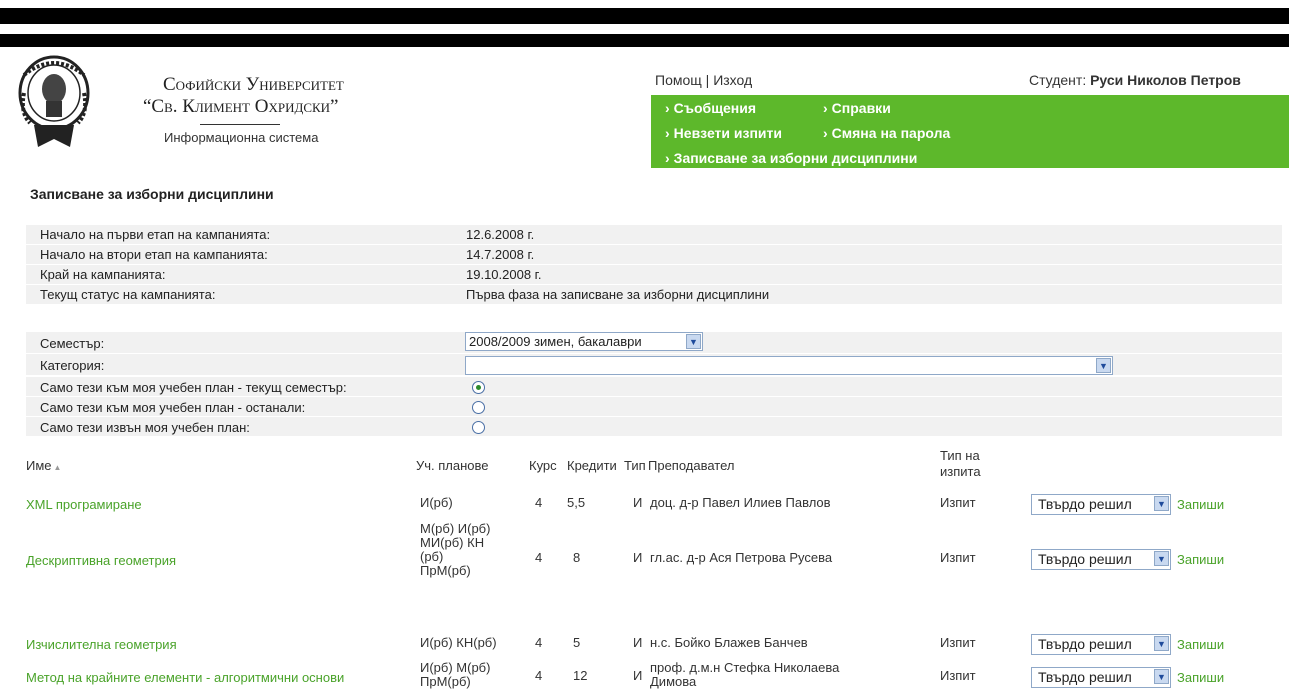 This screenshot has width=1289, height=693. I want to click on course-lecturer: Димова, so click(673, 681).